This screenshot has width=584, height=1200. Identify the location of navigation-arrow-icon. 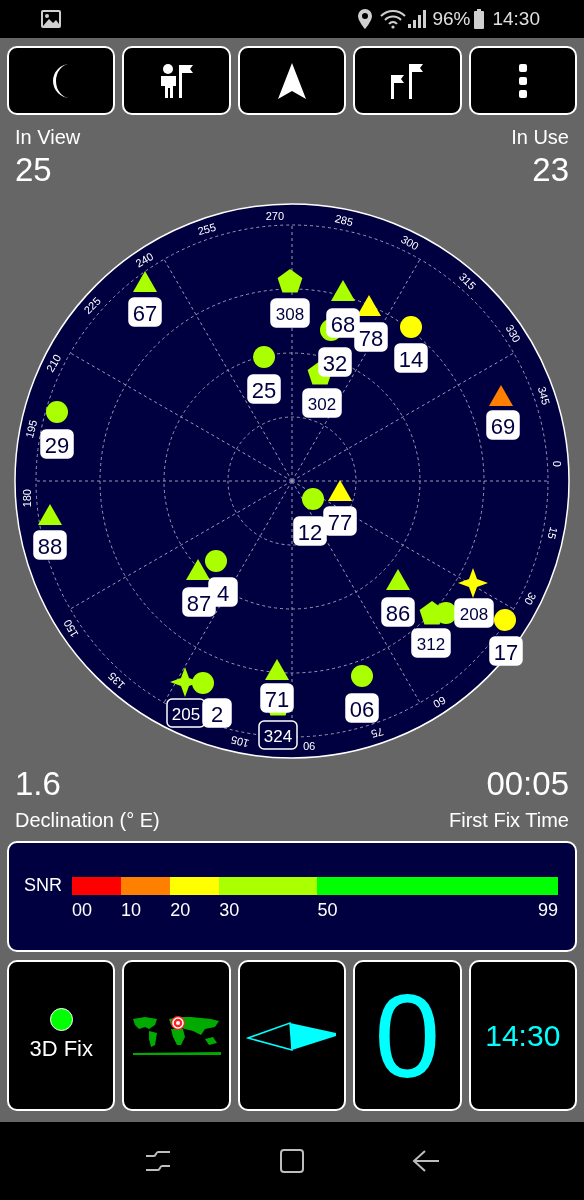
(292, 80).